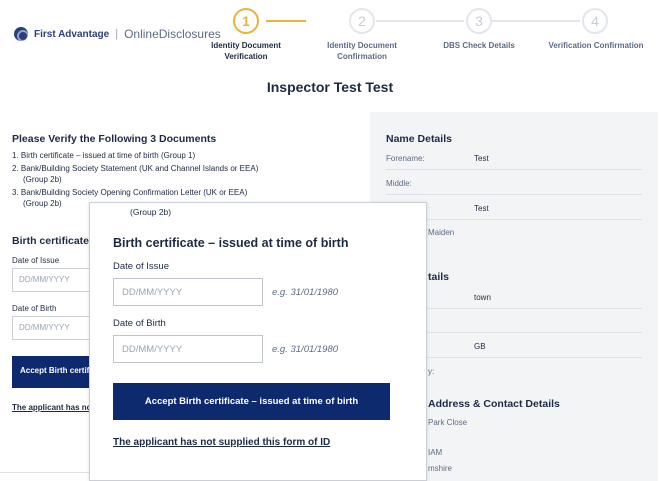 The height and width of the screenshot is (481, 660). Describe the element at coordinates (114, 139) in the screenshot. I see `documents-heading: Please Verify the Following 3 Documents` at that location.